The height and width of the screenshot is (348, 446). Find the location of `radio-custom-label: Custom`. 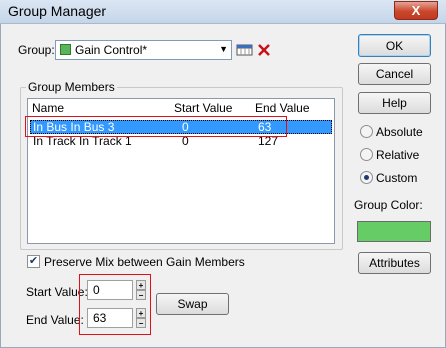

radio-custom-label: Custom is located at coordinates (397, 178).